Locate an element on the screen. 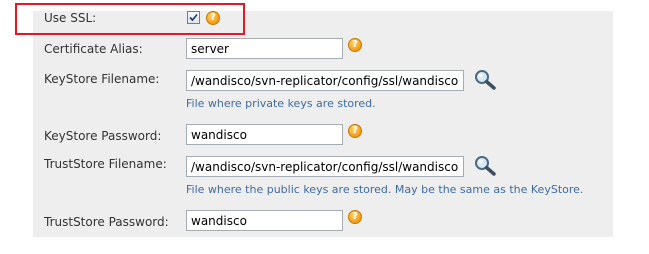  keystore-password-input is located at coordinates (264, 134).